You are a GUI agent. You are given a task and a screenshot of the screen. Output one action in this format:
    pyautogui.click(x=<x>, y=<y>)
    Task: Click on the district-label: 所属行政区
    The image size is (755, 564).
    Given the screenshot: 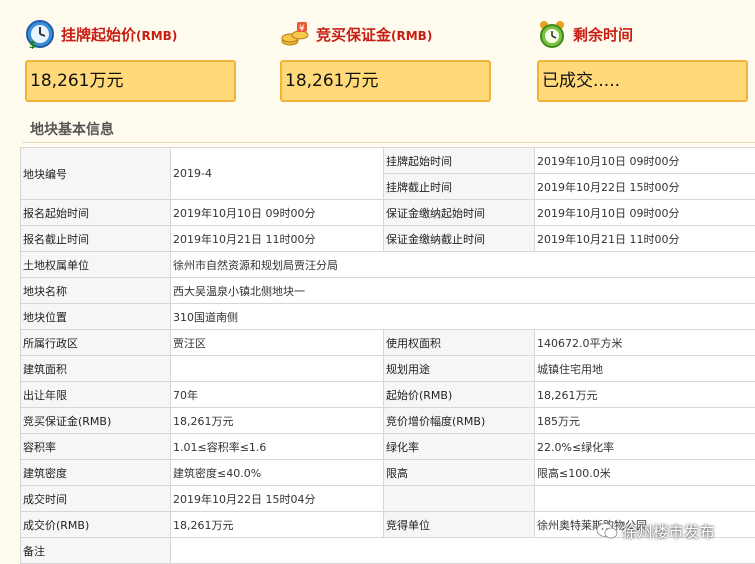 What is the action you would take?
    pyautogui.click(x=96, y=343)
    